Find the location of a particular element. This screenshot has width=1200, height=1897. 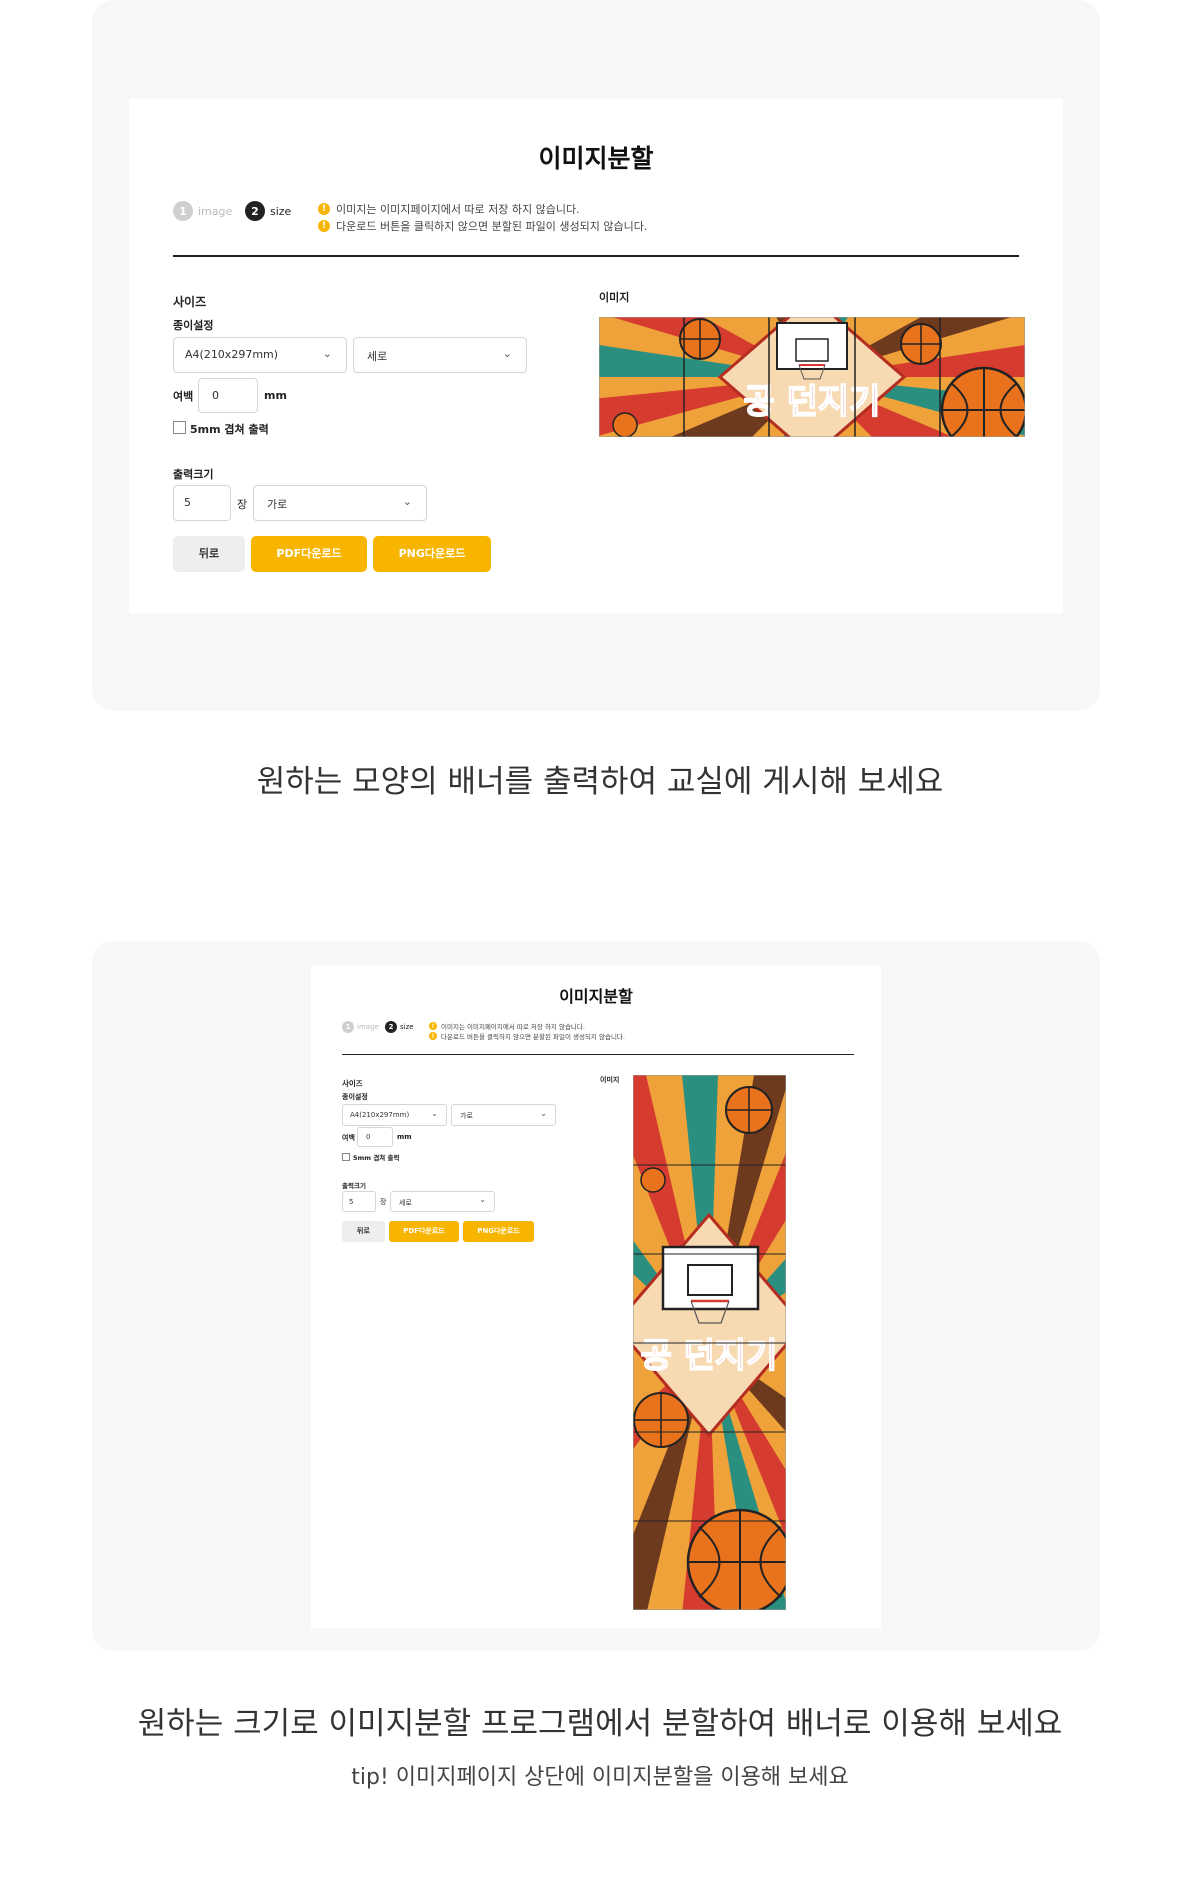

banner-preview-vertical: 공 던지기 is located at coordinates (709, 1342).